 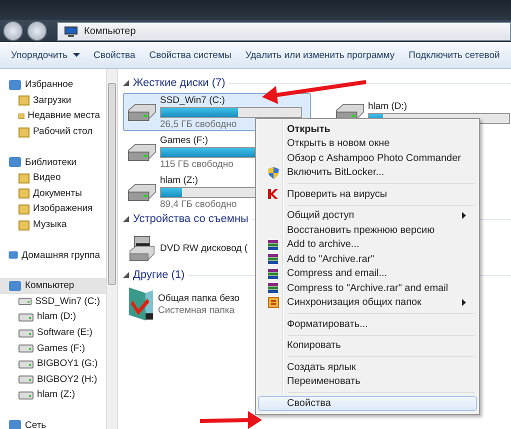 What do you see at coordinates (53, 332) in the screenshot?
I see `sidebar-drive: Software (E:)` at bounding box center [53, 332].